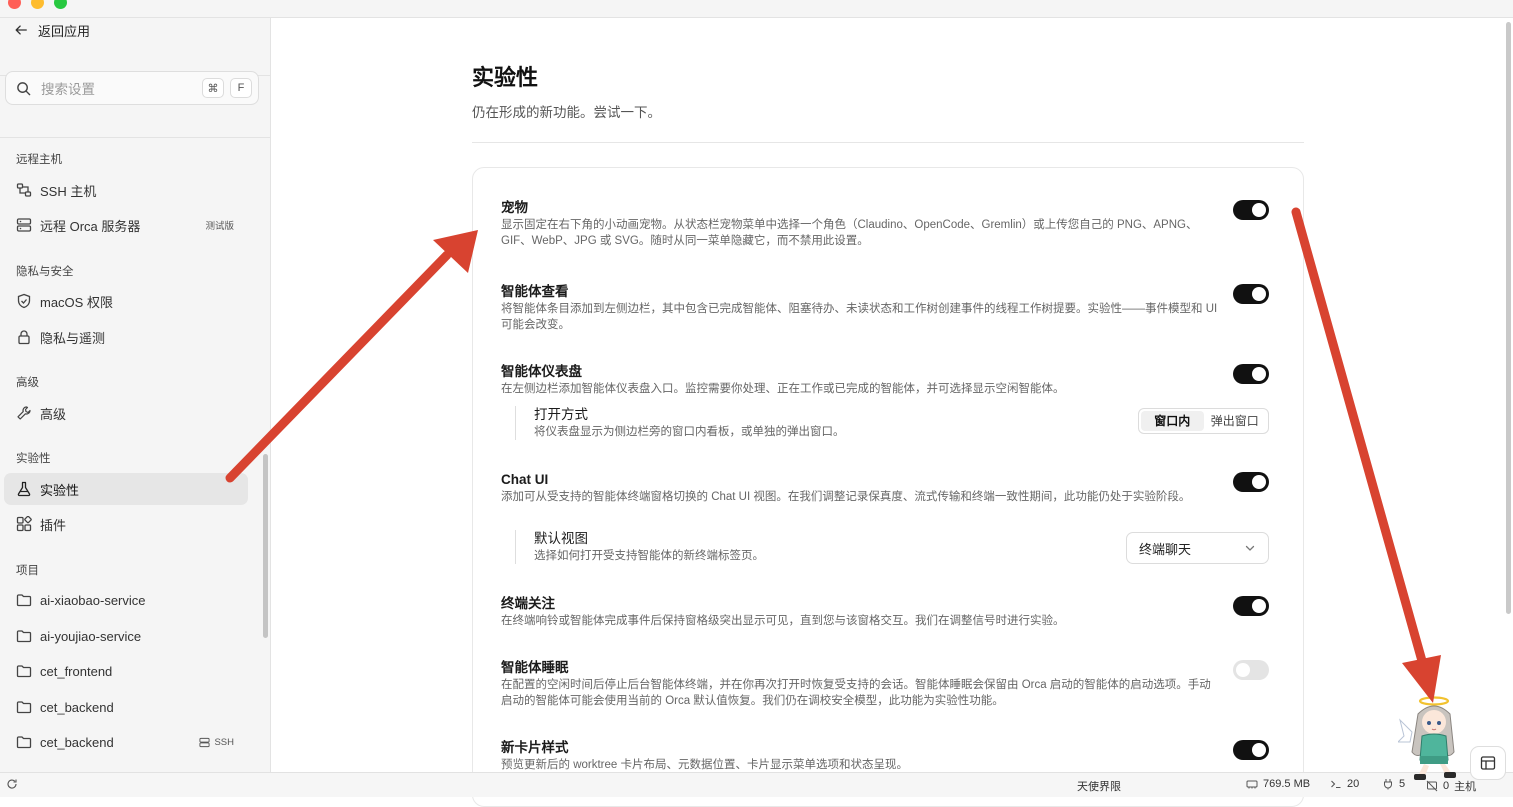  What do you see at coordinates (126, 301) in the screenshot?
I see `sidebar-item-macos-permissions: macOS 权限` at bounding box center [126, 301].